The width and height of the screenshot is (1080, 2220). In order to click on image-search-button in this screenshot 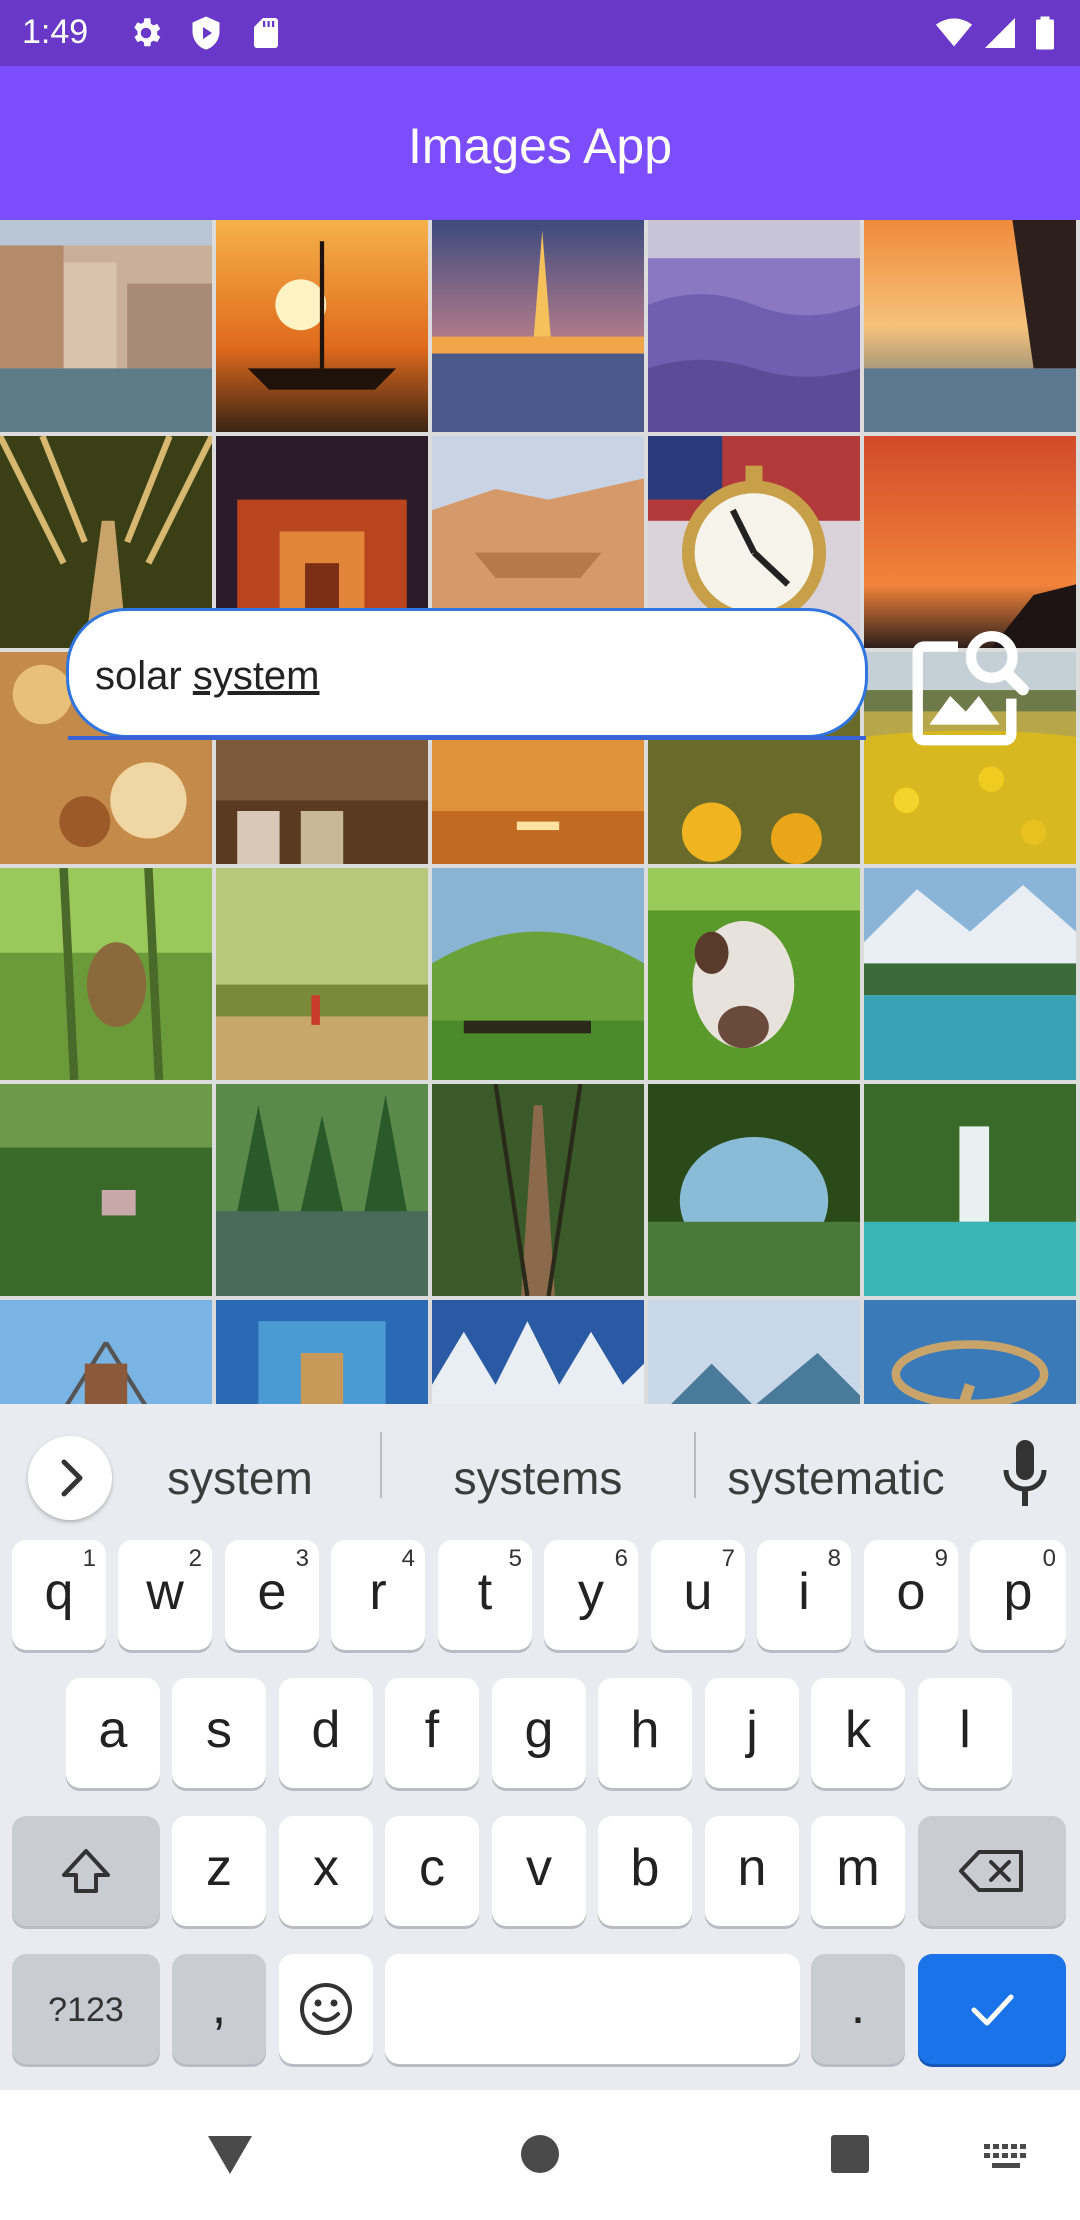, I will do `click(971, 683)`.